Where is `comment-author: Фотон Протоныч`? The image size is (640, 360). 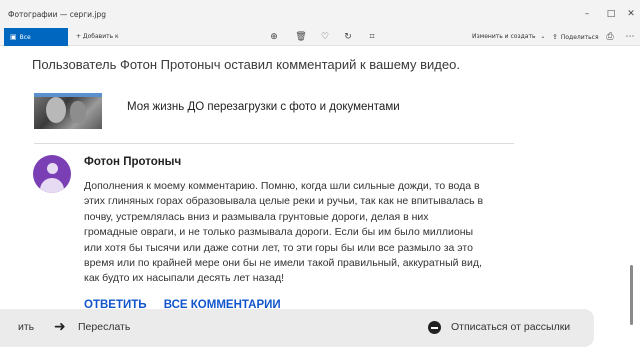 comment-author: Фотон Протоныч is located at coordinates (132, 162).